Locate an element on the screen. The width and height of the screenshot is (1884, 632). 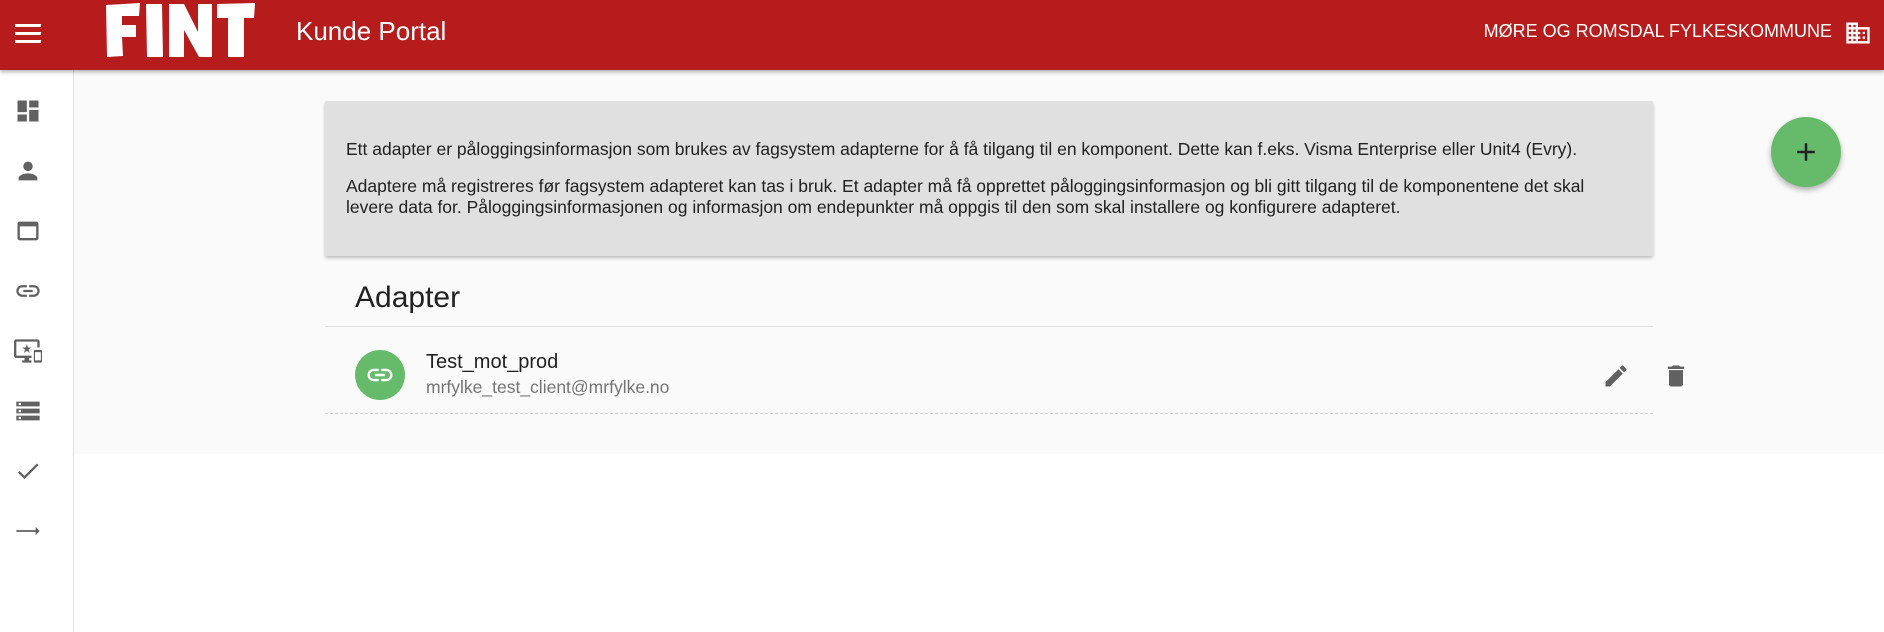
sidebar-item-contacts is located at coordinates (28, 171).